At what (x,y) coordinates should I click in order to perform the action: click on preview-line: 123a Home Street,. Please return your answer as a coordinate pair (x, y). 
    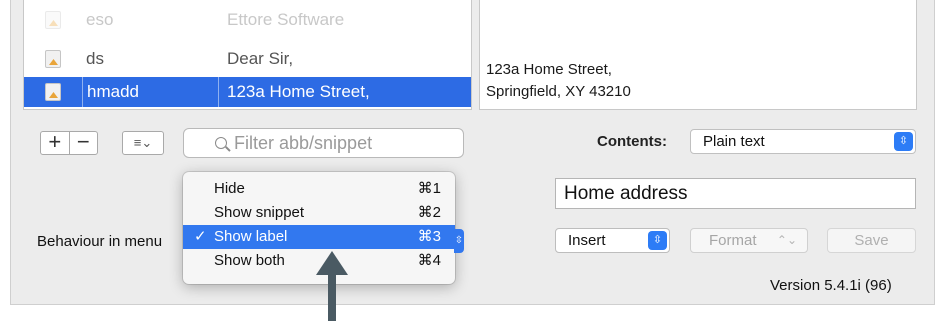
    Looking at the image, I should click on (549, 69).